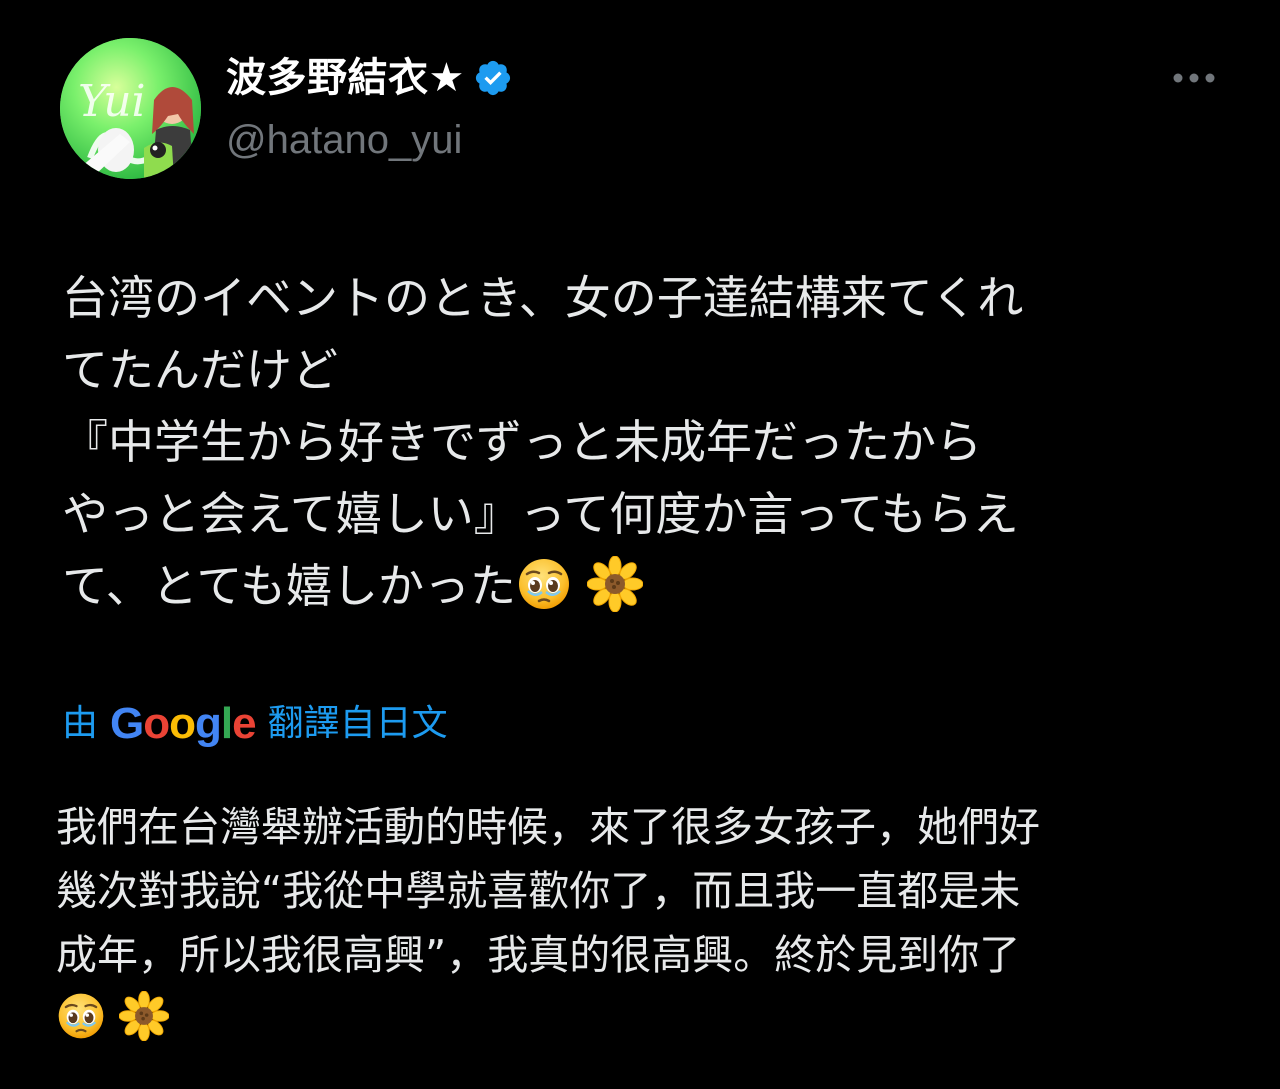 The image size is (1280, 1089). I want to click on translation-source-label: 翻譯自日文, so click(358, 724).